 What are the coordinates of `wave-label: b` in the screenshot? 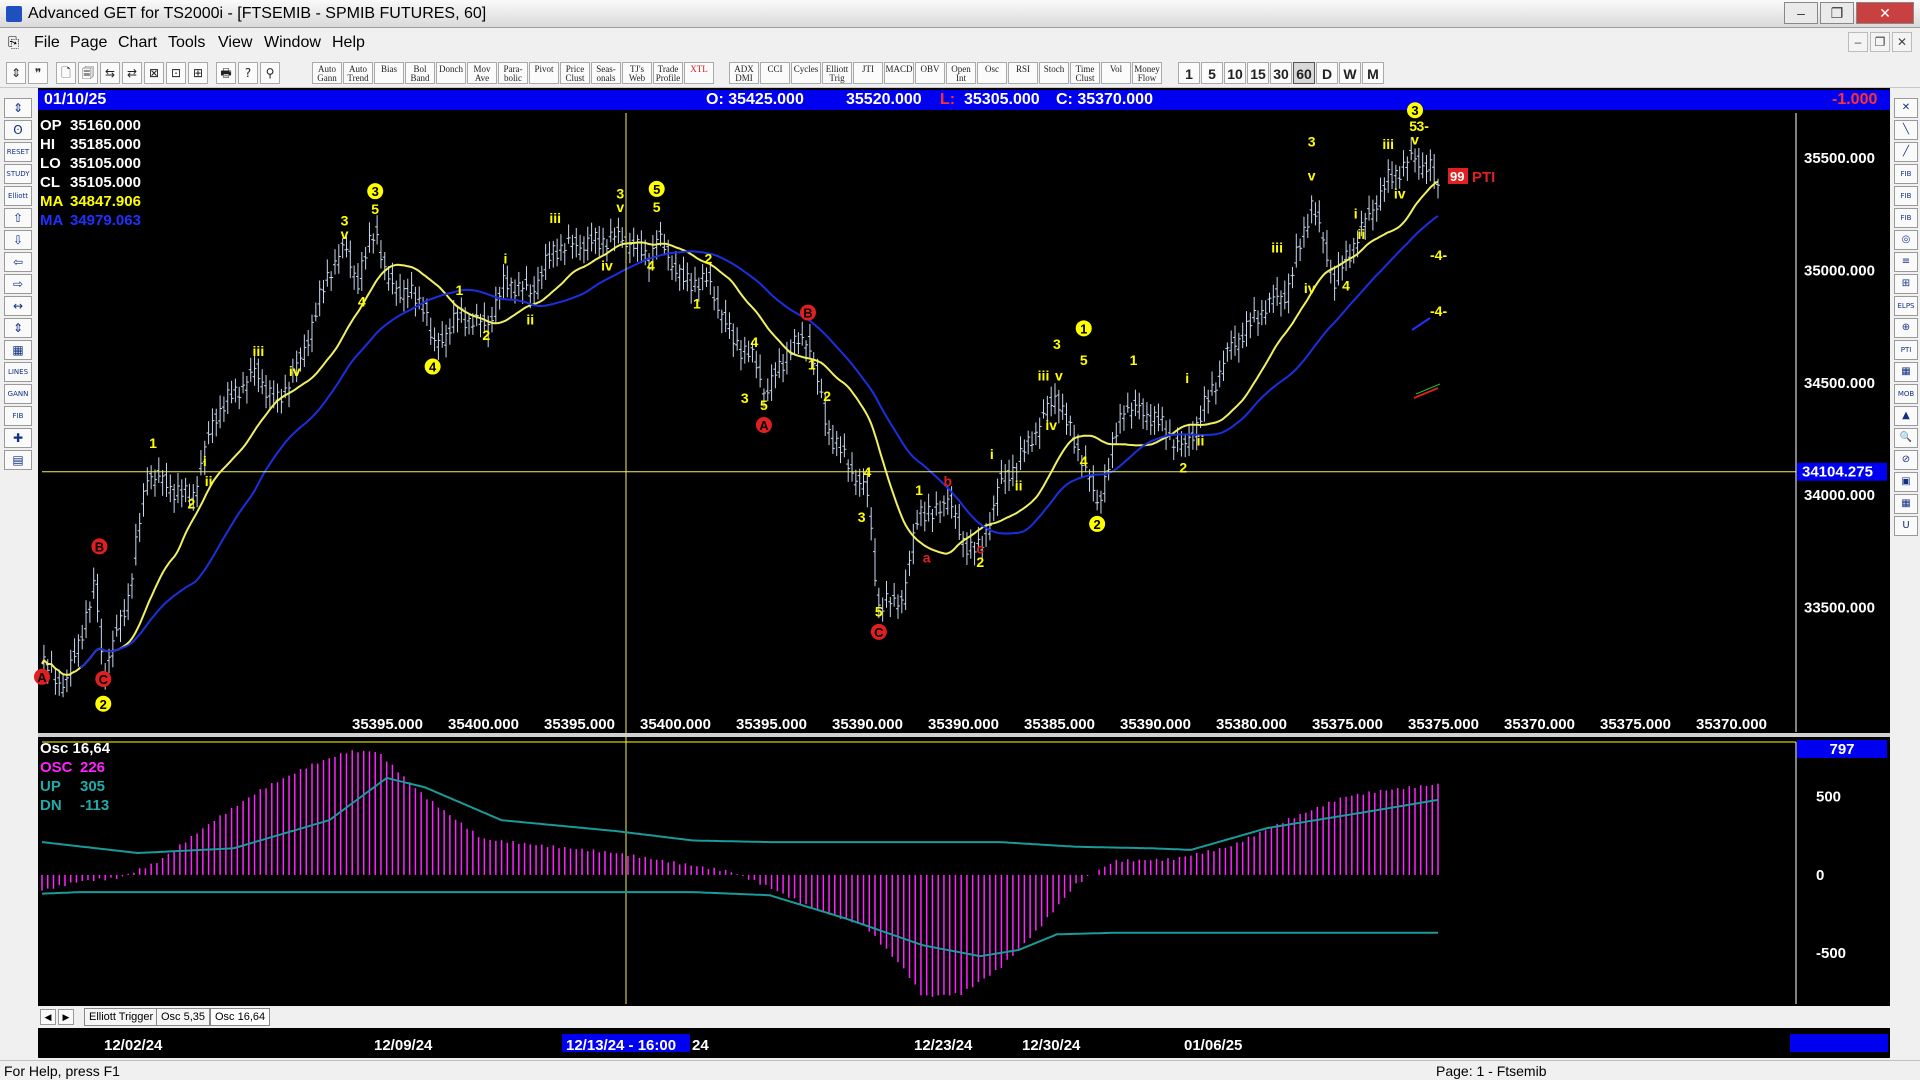 It's located at (947, 481).